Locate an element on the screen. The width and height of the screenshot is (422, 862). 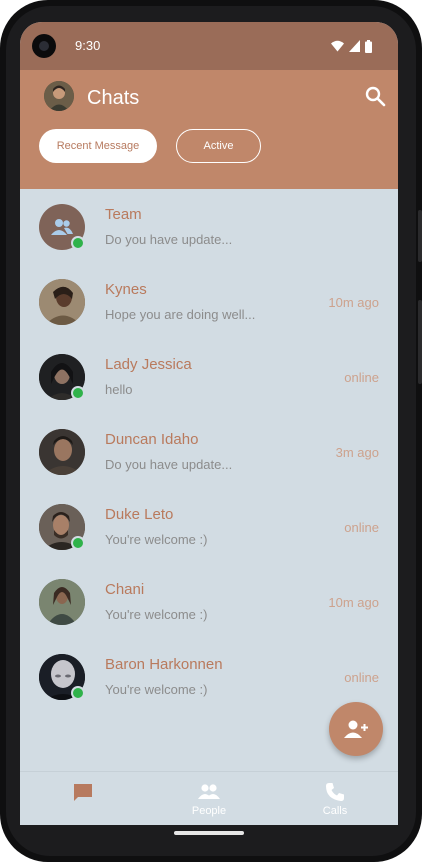
chat-name: Lady Jessica is located at coordinates (148, 364).